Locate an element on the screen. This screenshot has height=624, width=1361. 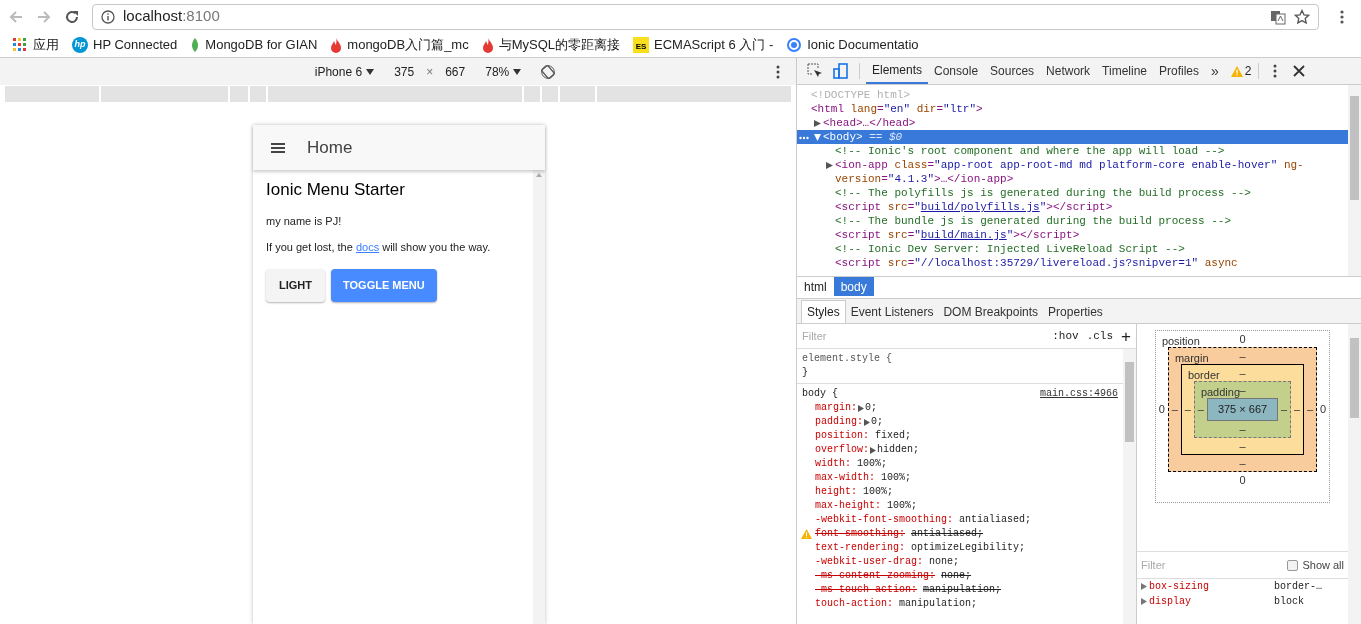
property-name: height: is located at coordinates (836, 492).